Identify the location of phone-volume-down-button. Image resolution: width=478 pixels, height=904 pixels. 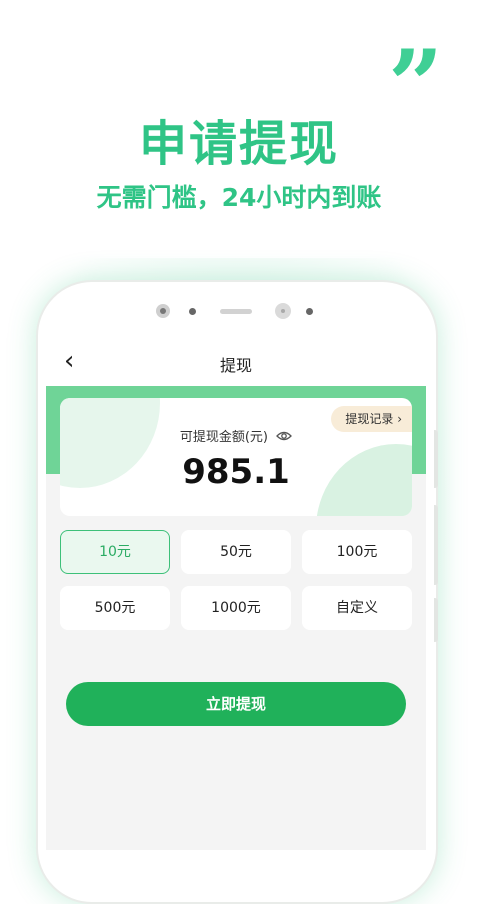
(436, 545).